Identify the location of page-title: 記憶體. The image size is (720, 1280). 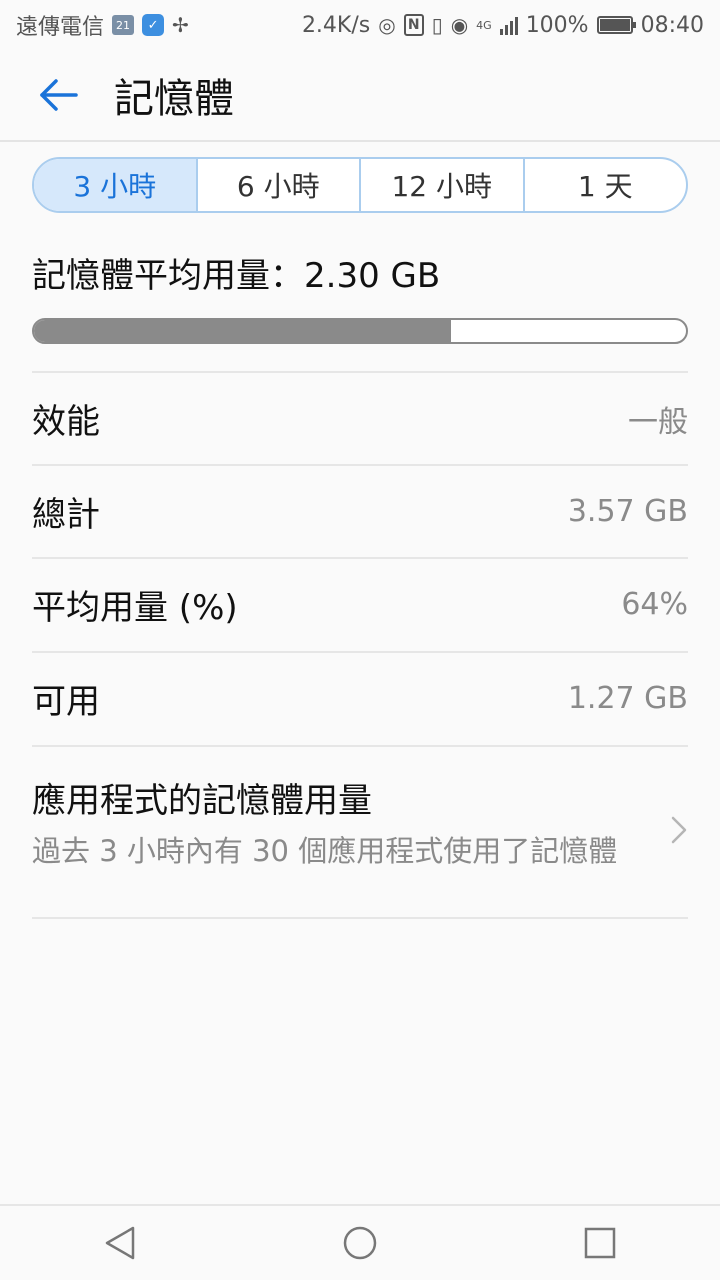
(174, 99).